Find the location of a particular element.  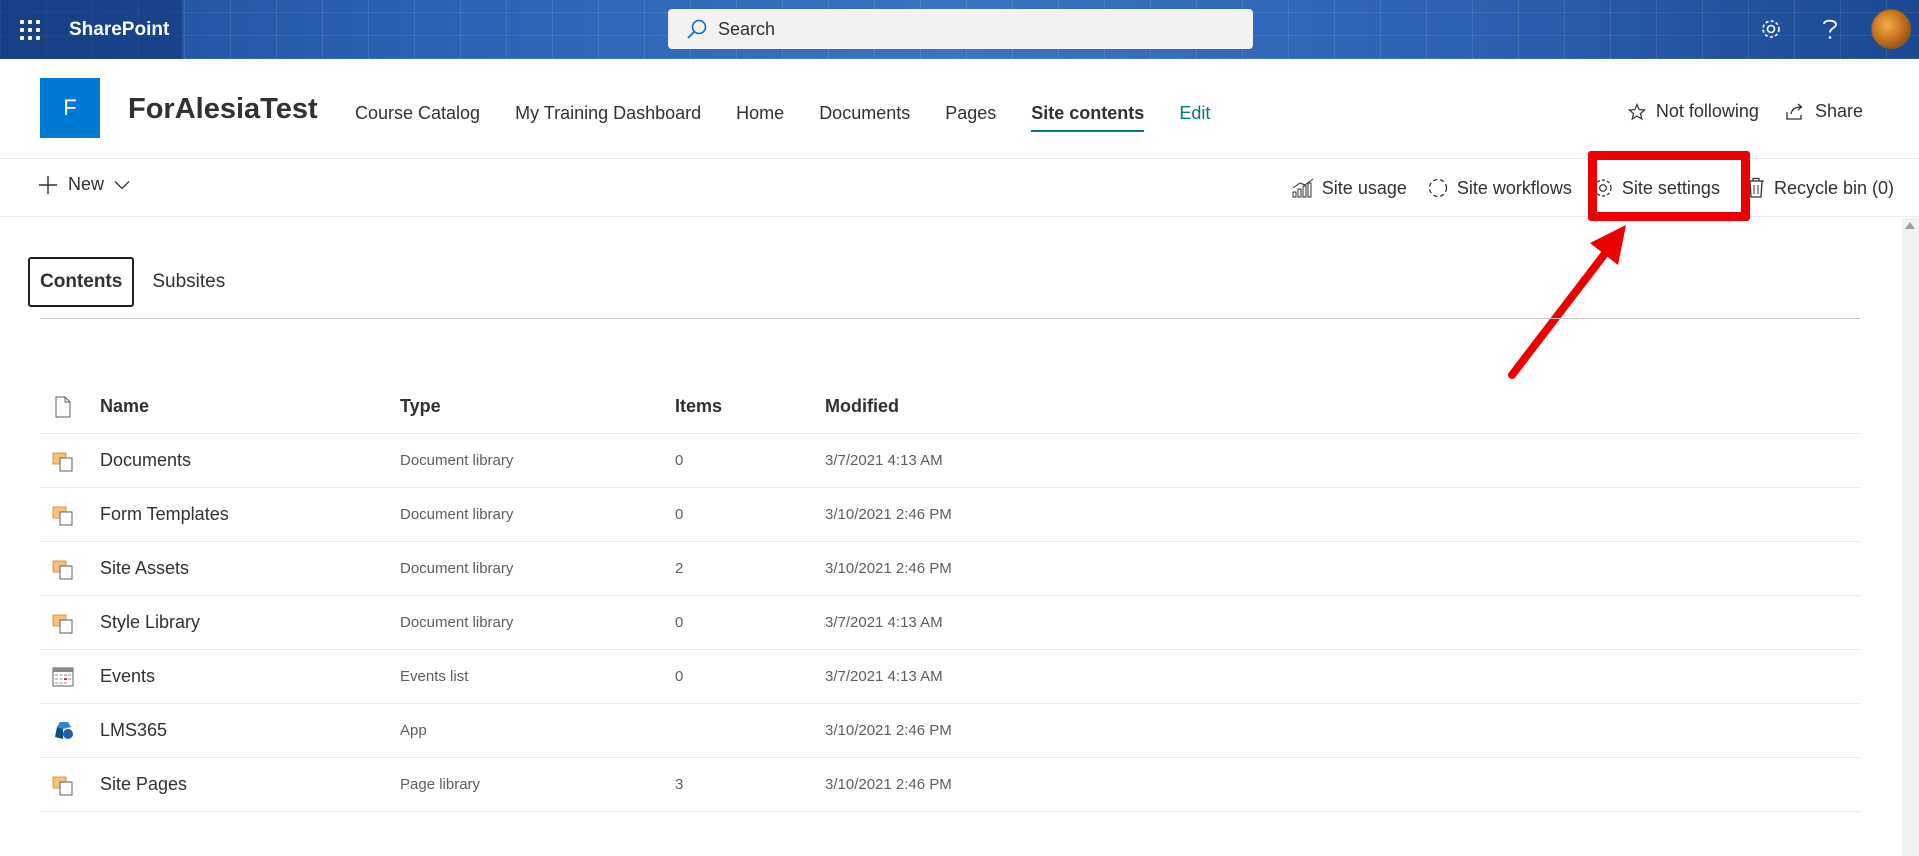

suite-bar: SharePoint is located at coordinates (959, 29).